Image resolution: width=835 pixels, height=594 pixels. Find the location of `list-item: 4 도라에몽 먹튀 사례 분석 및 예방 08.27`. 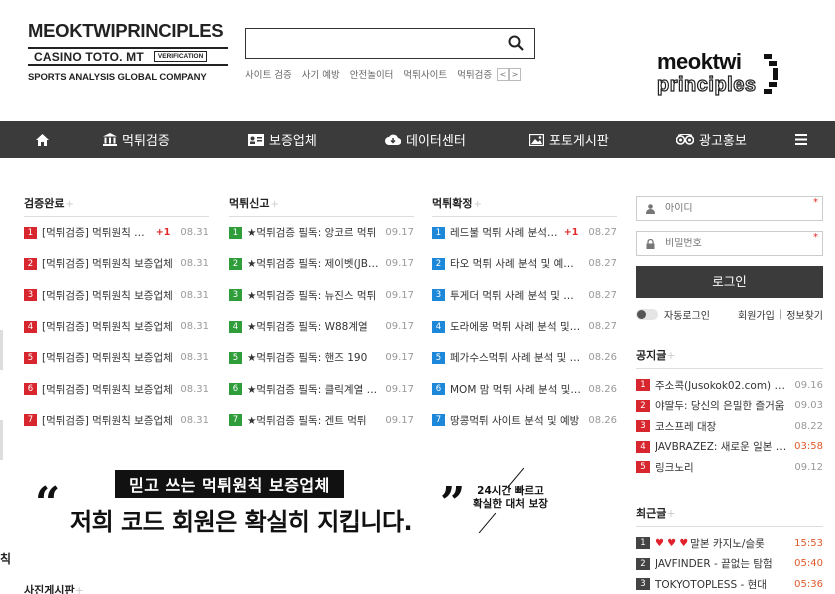

list-item: 4 도라에몽 먹튀 사례 분석 및 예방 08.27 is located at coordinates (524, 326).